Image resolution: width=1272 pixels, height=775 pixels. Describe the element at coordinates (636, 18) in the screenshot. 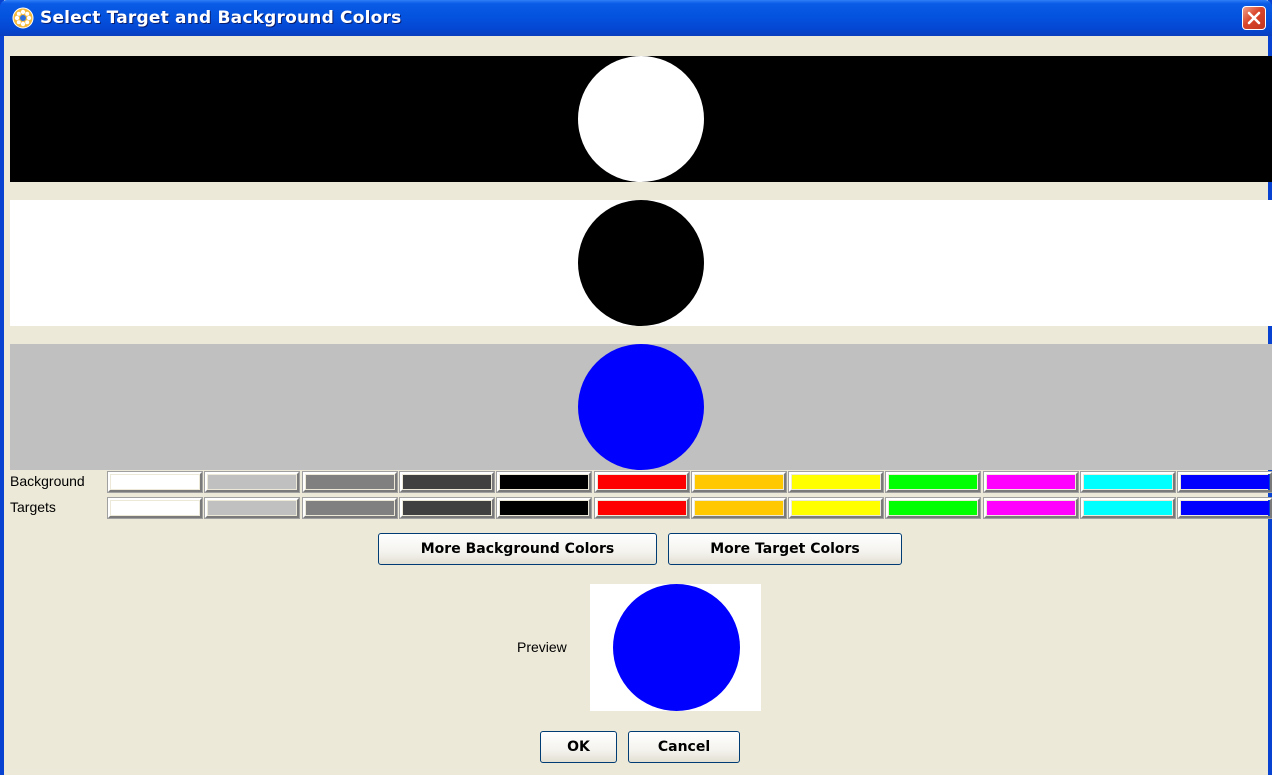

I see `title-bar: Select Target and Background Colors` at that location.